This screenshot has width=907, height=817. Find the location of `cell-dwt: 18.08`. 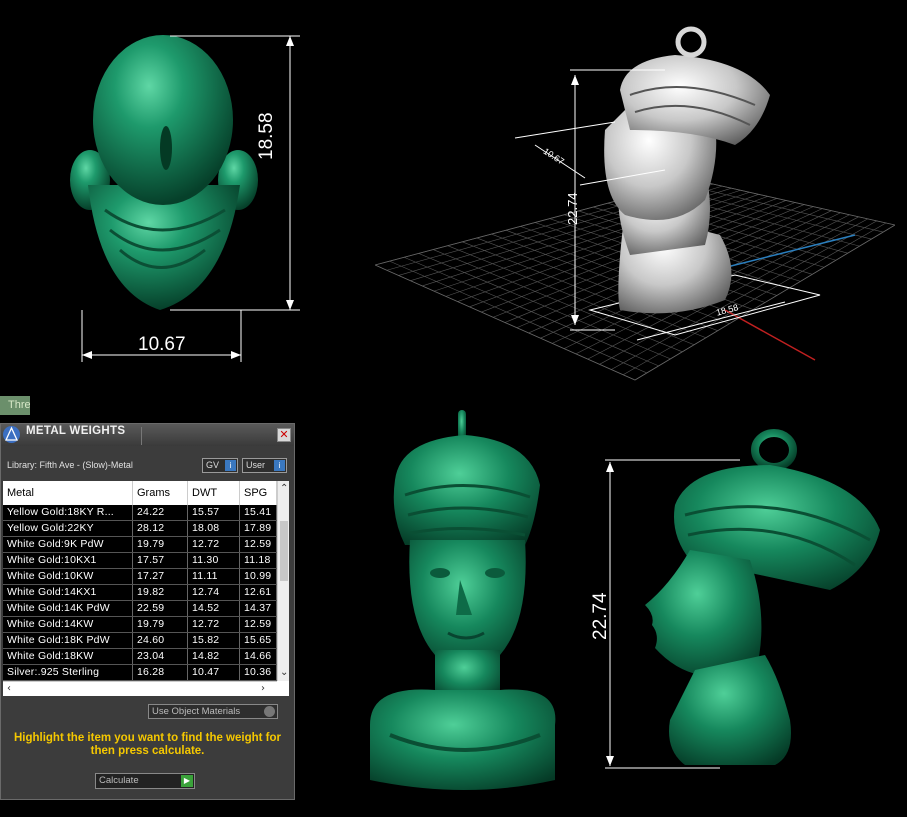

cell-dwt: 18.08 is located at coordinates (214, 528).